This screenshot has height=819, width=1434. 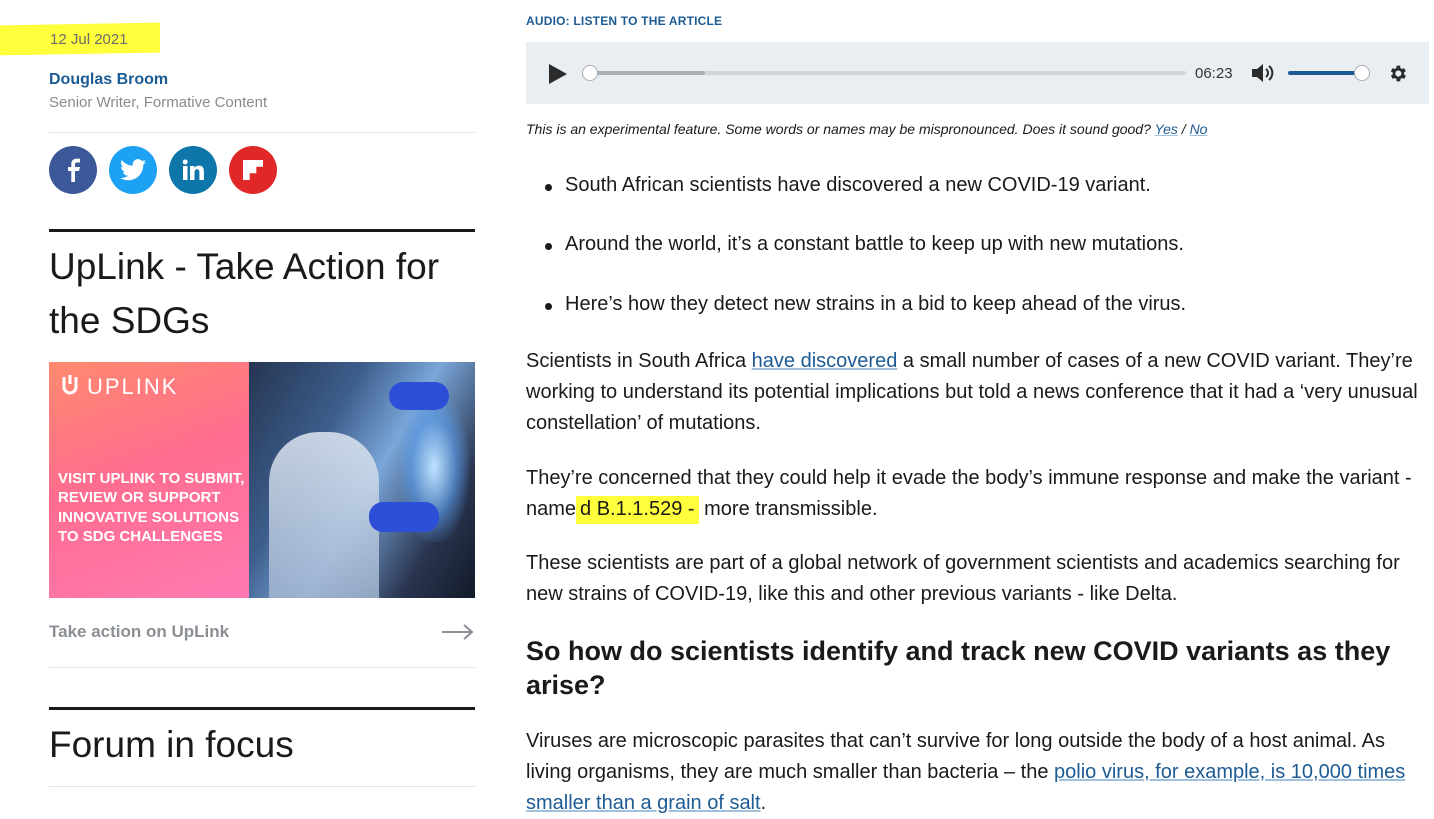 I want to click on linkedin-icon, so click(x=193, y=169).